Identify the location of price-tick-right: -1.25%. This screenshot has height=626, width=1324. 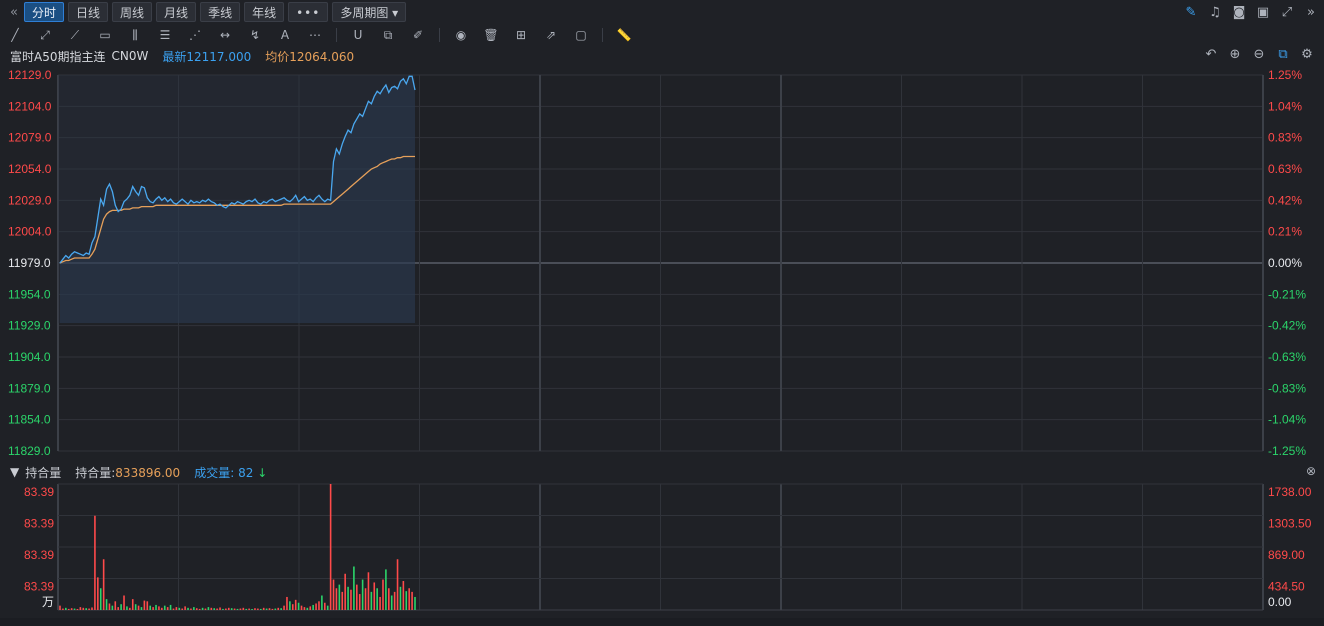
(1287, 451).